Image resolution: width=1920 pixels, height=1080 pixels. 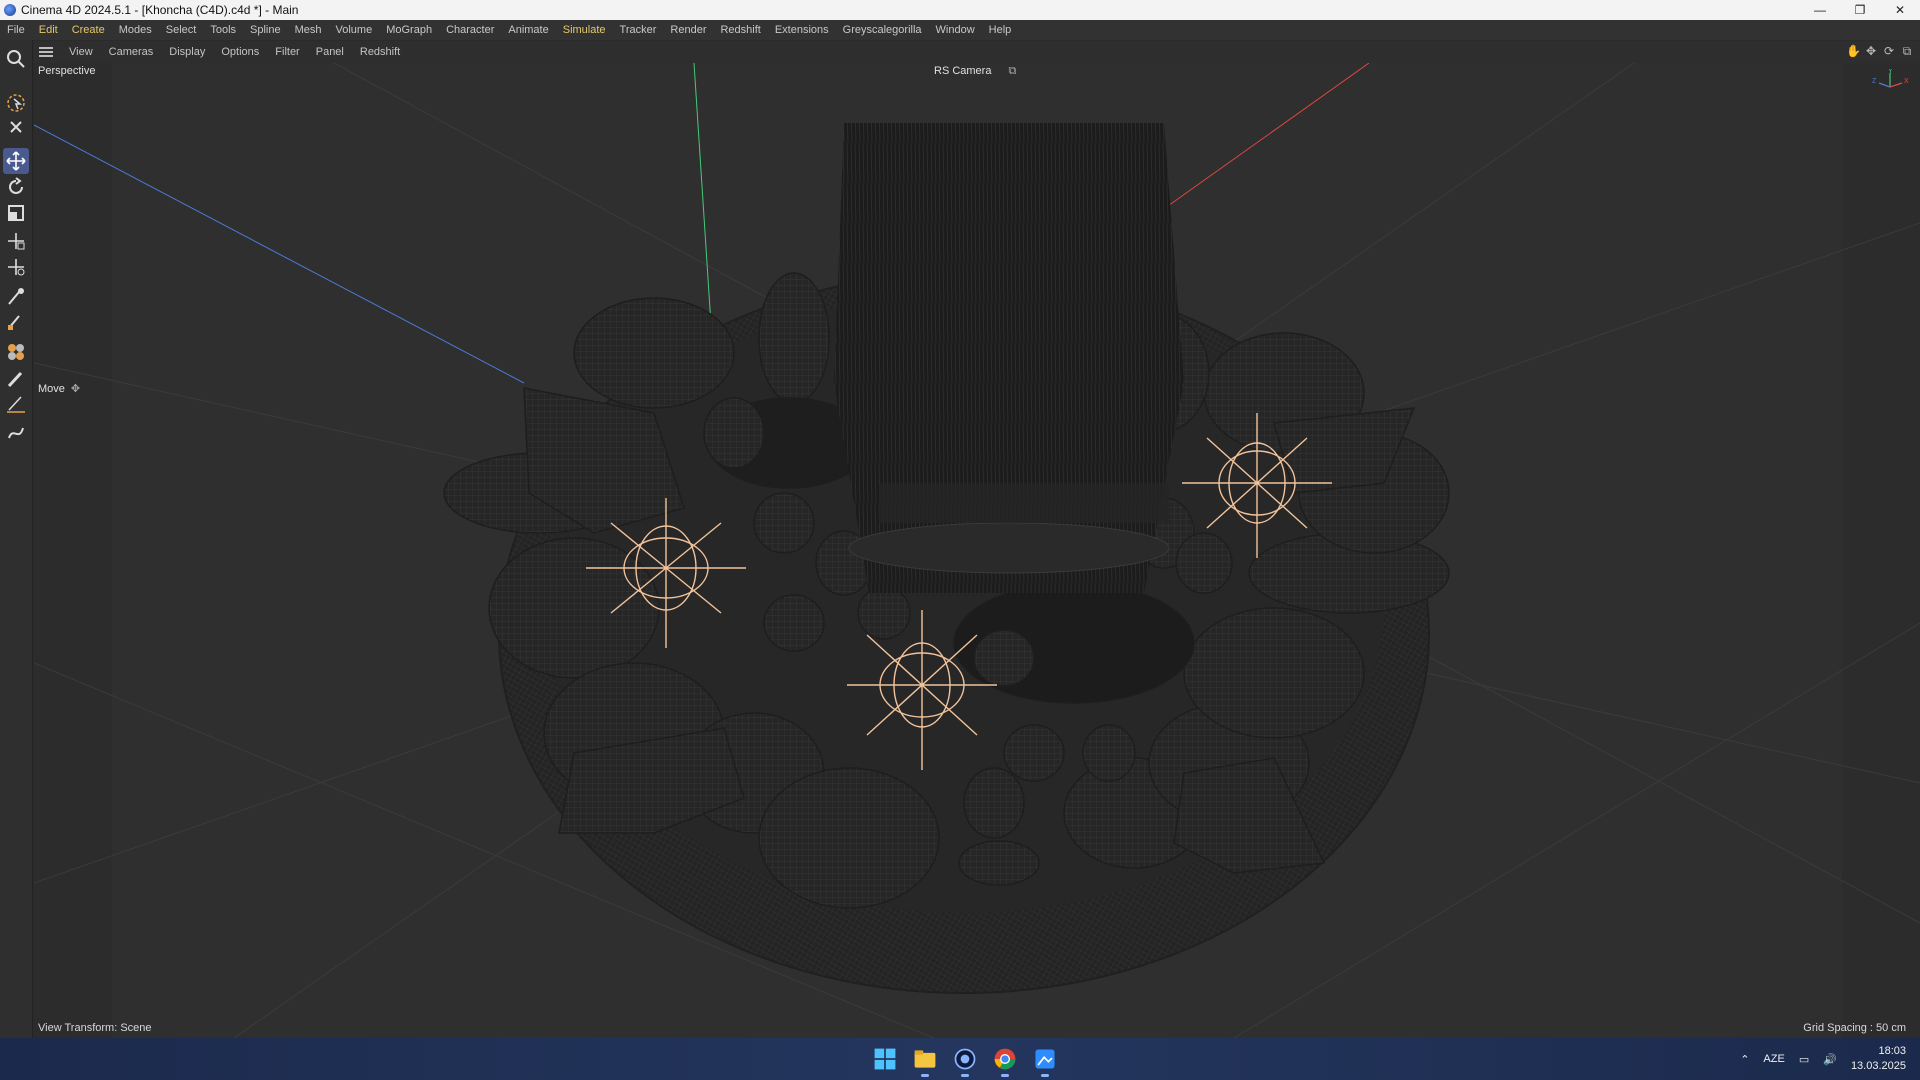 I want to click on active-camera-label: RS Camera ⧉, so click(x=975, y=71).